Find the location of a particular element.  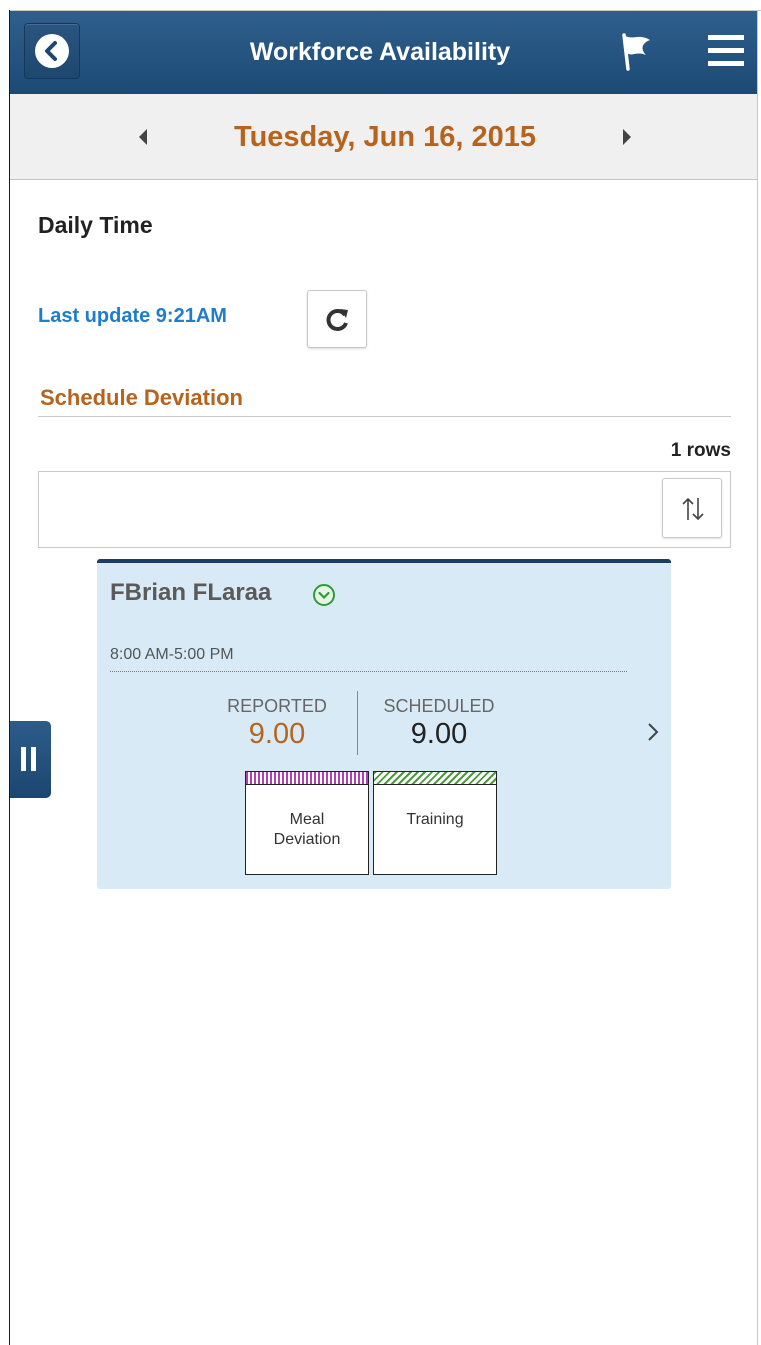

sort-icon is located at coordinates (693, 509).